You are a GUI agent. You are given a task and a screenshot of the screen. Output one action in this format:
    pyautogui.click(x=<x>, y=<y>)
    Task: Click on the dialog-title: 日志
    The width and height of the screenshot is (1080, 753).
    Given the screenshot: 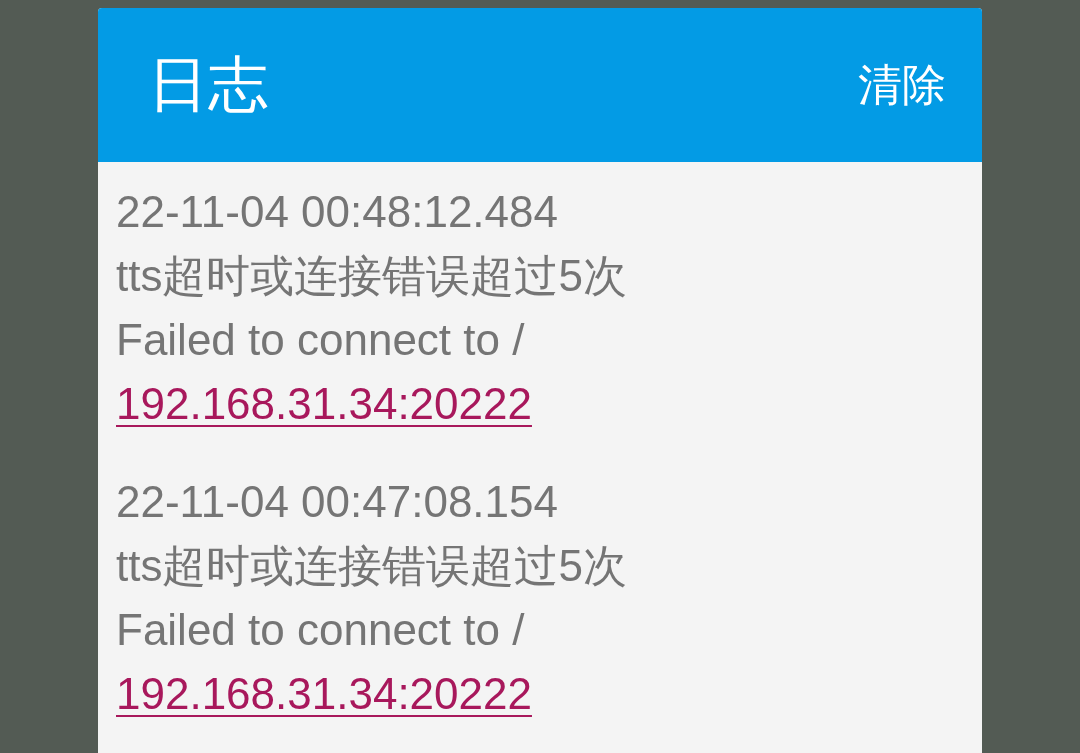 What is the action you would take?
    pyautogui.click(x=208, y=85)
    